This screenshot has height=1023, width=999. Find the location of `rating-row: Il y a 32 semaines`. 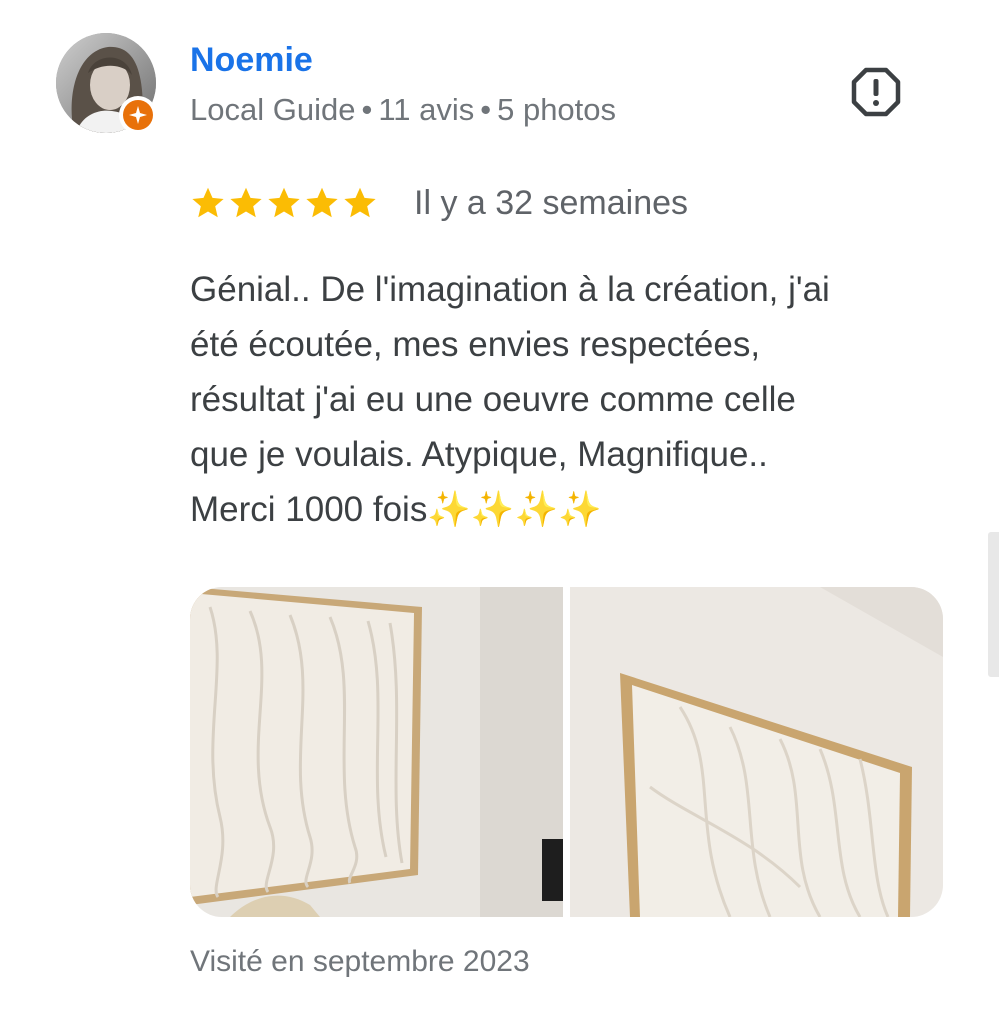

rating-row: Il y a 32 semaines is located at coordinates (439, 203).